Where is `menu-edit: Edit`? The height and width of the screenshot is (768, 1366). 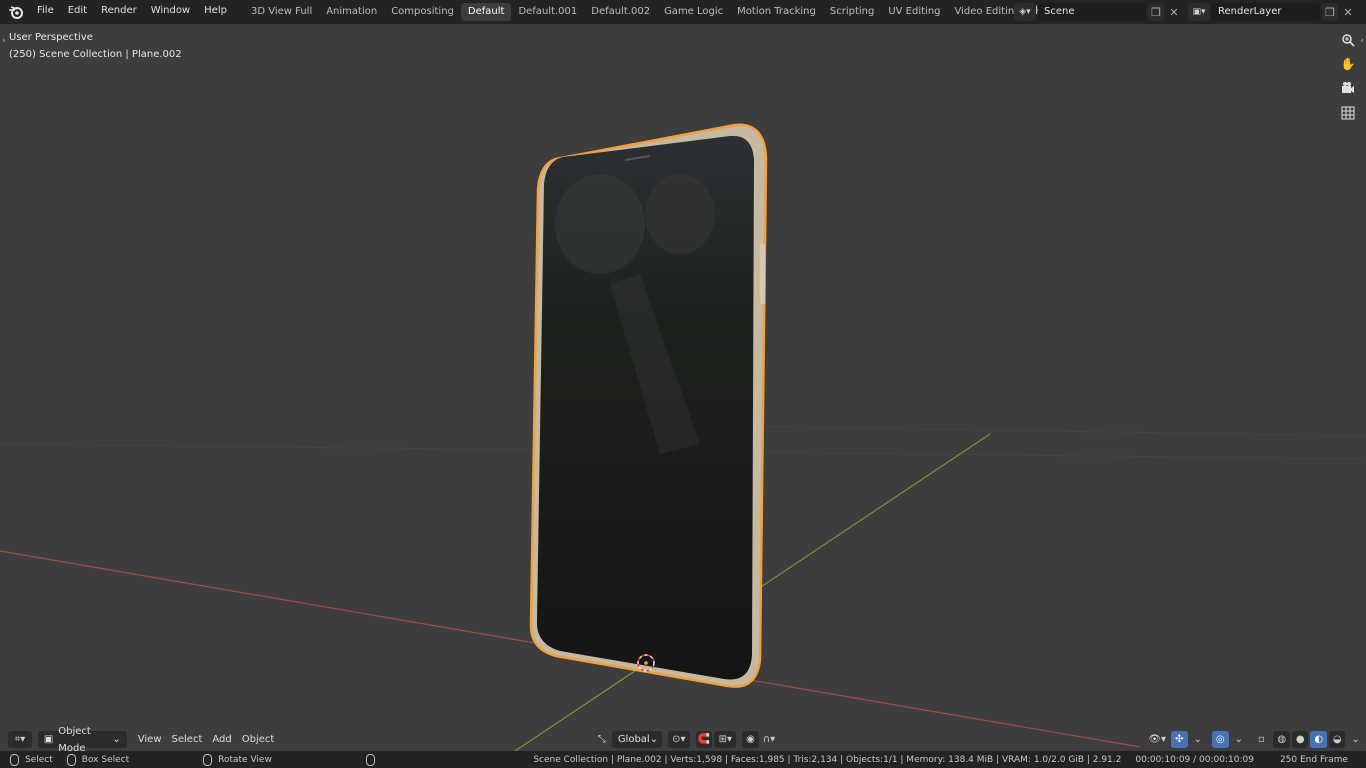
menu-edit: Edit is located at coordinates (77, 12).